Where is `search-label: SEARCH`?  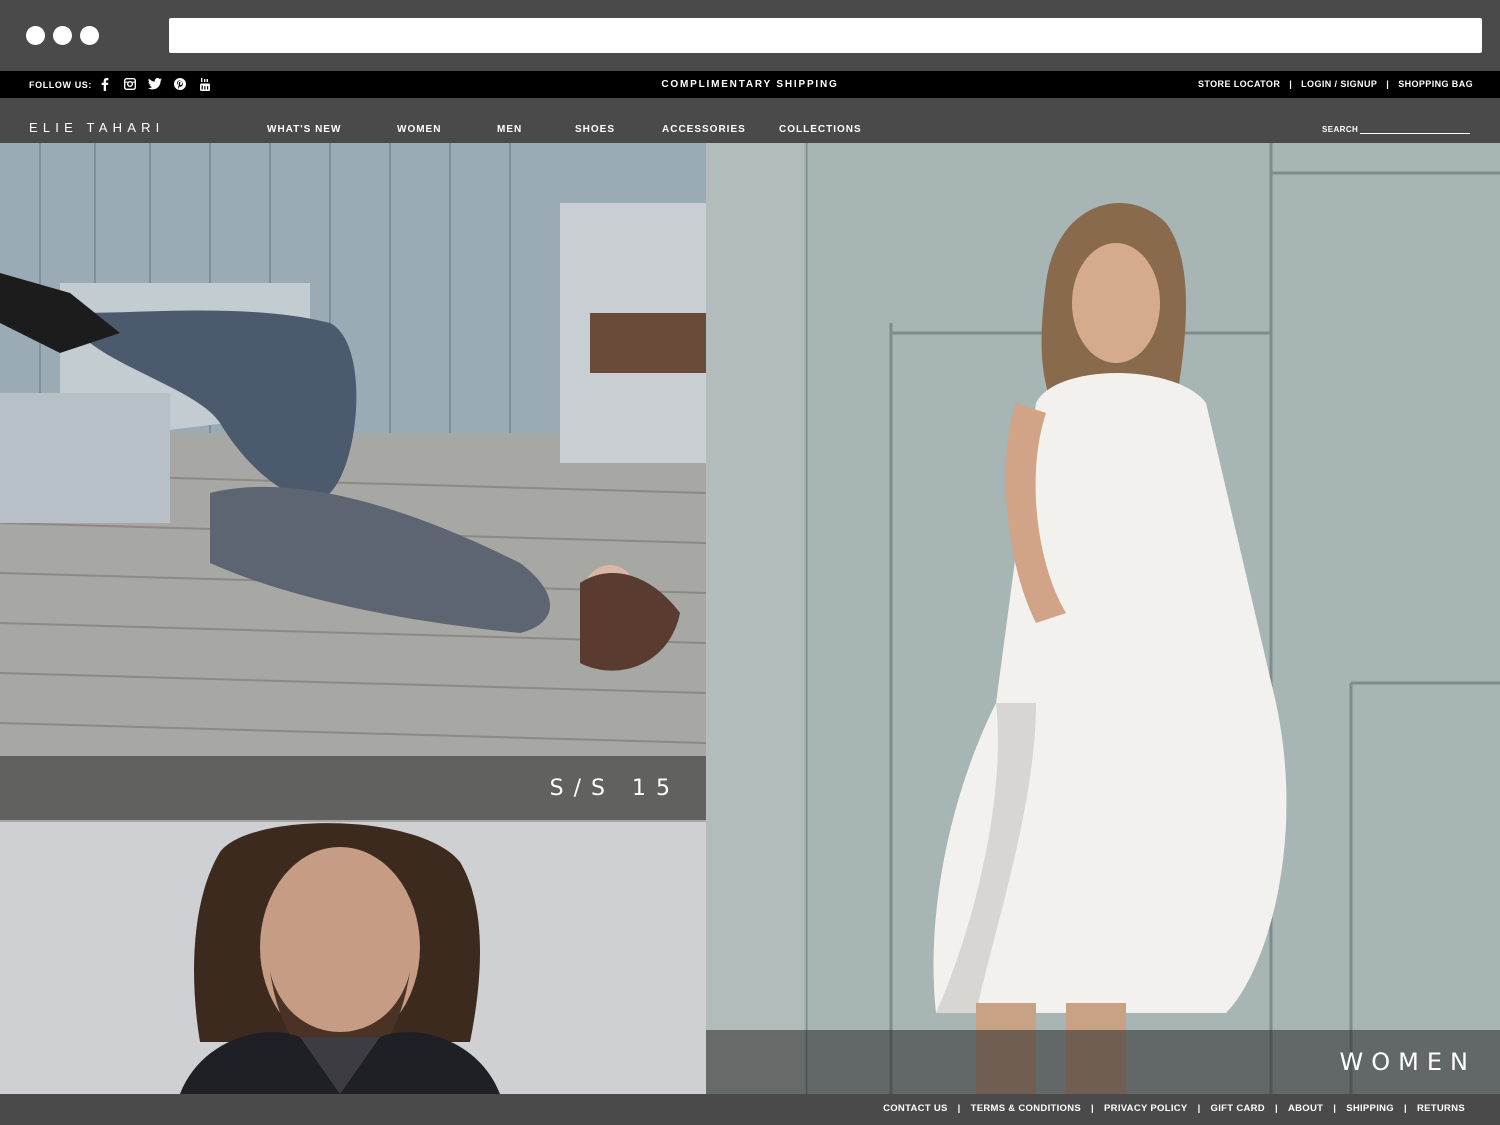 search-label: SEARCH is located at coordinates (1340, 129).